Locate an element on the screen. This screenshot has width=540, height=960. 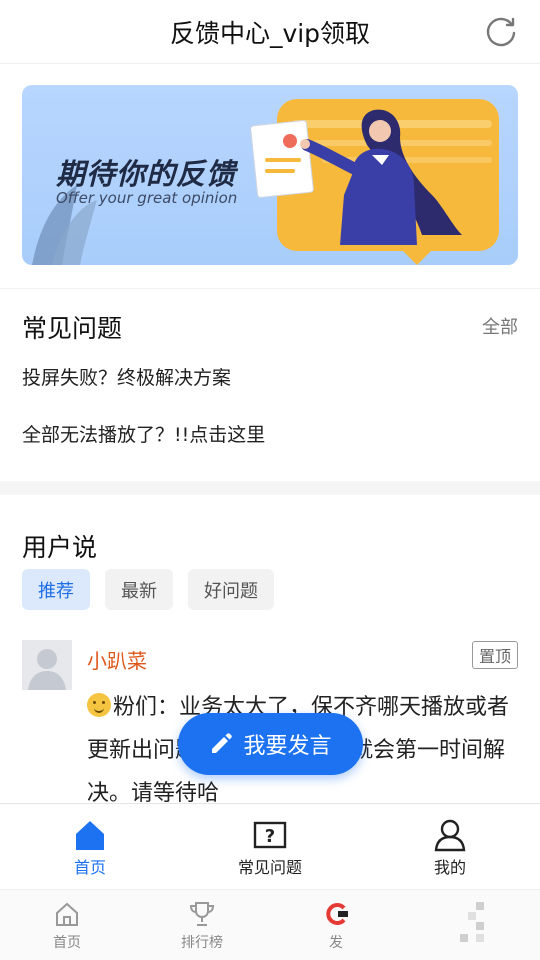
bottom-tabbar: 首页 ? 常见问题 我的 is located at coordinates (270, 846).